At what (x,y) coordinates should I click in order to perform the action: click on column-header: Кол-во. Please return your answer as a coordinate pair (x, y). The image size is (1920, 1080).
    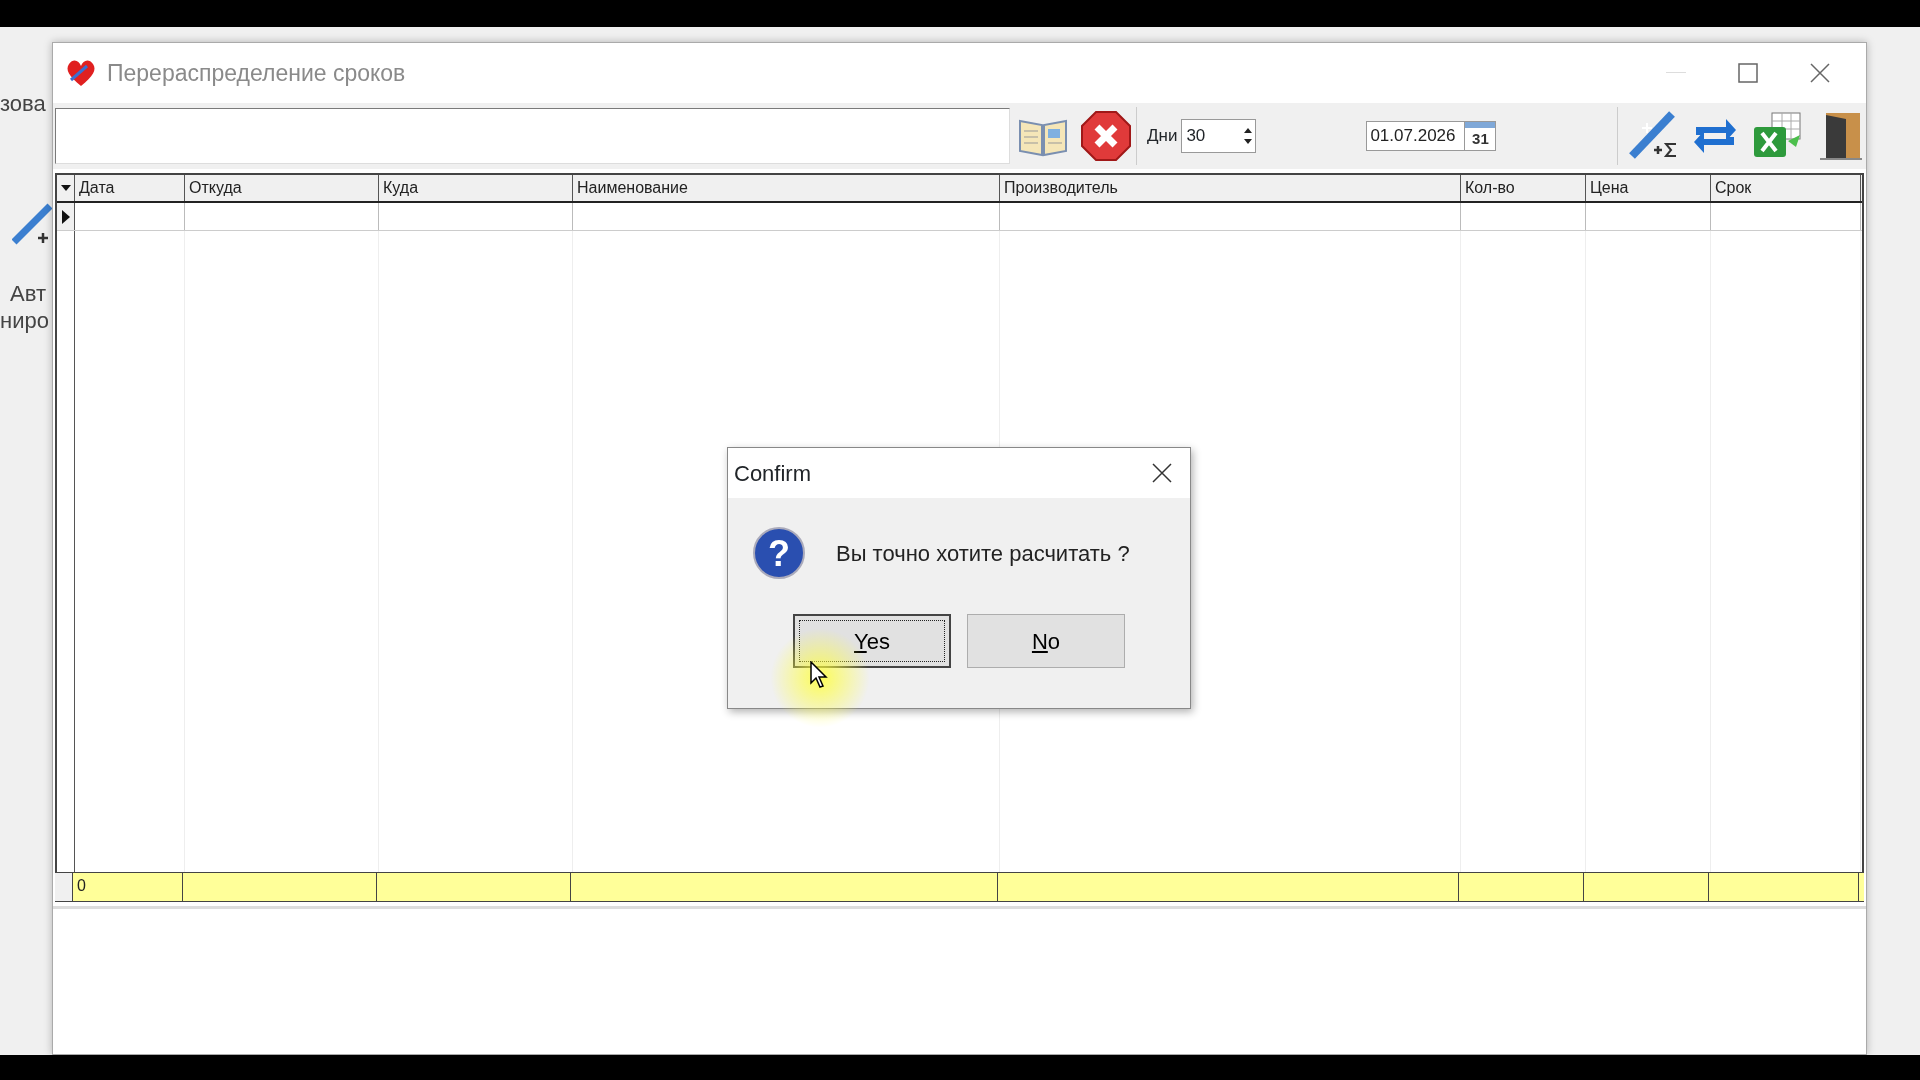
    Looking at the image, I should click on (1523, 188).